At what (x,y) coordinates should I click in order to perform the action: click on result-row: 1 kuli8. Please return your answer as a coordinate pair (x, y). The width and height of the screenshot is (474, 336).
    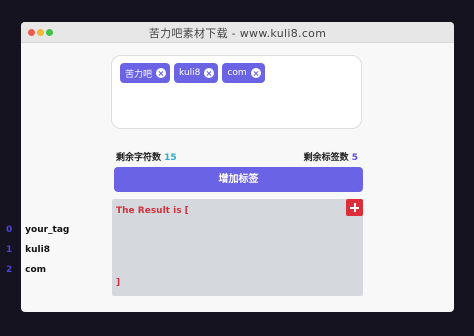
    Looking at the image, I should click on (28, 250).